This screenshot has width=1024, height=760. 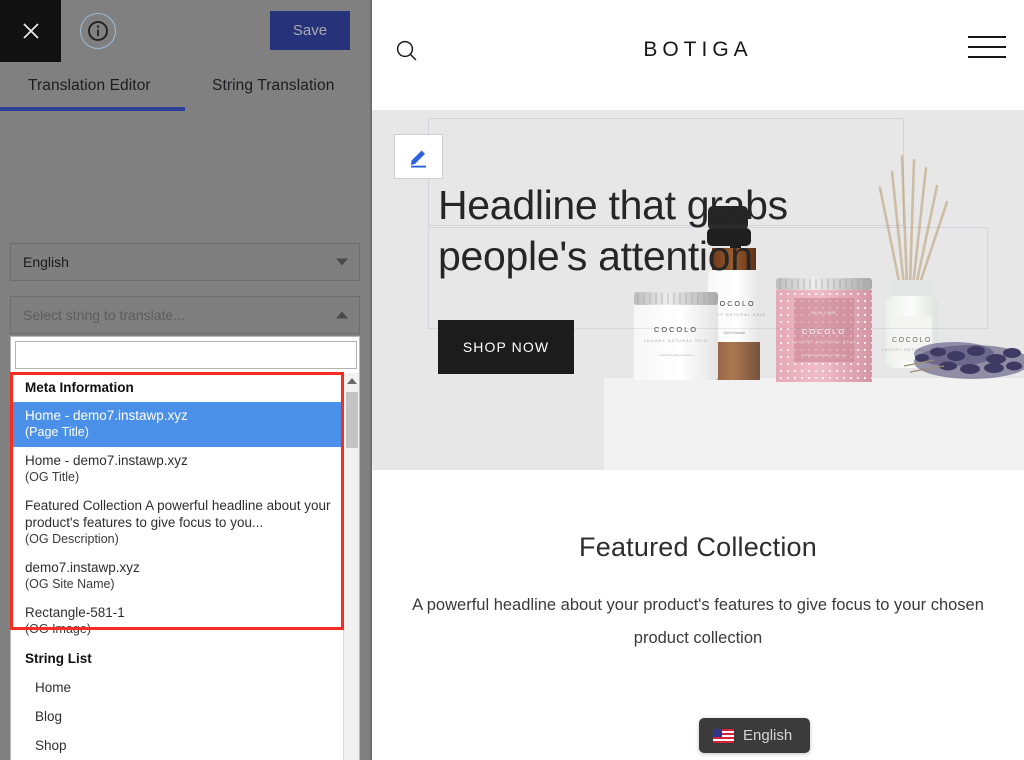 I want to click on close-button, so click(x=30, y=31).